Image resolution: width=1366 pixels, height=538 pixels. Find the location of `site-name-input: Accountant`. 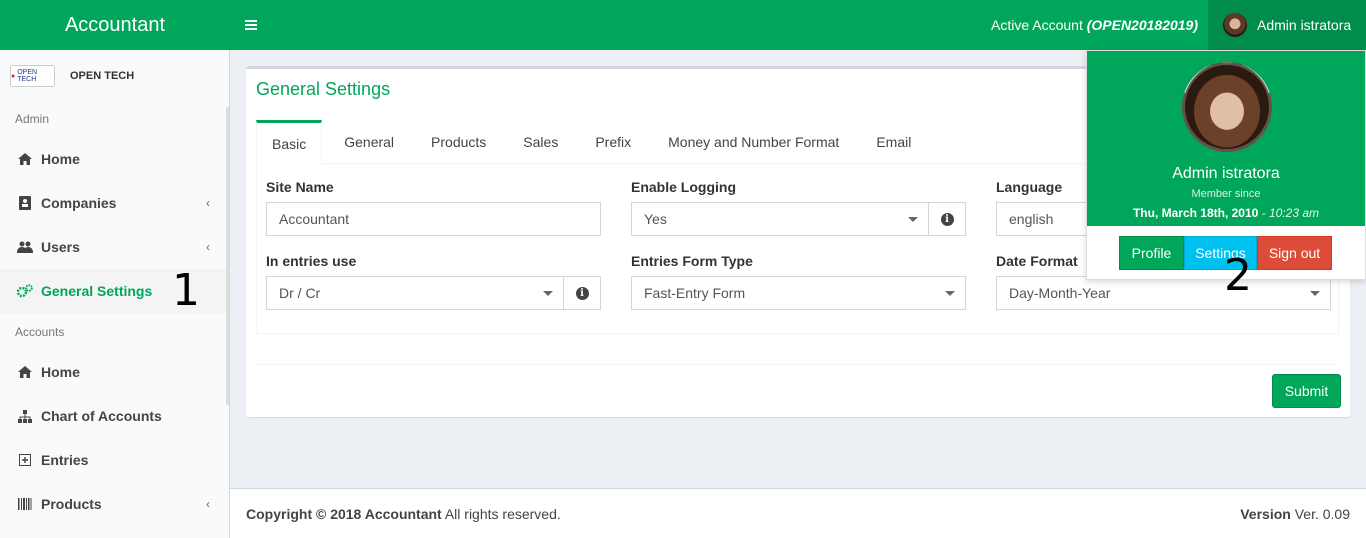

site-name-input: Accountant is located at coordinates (433, 219).